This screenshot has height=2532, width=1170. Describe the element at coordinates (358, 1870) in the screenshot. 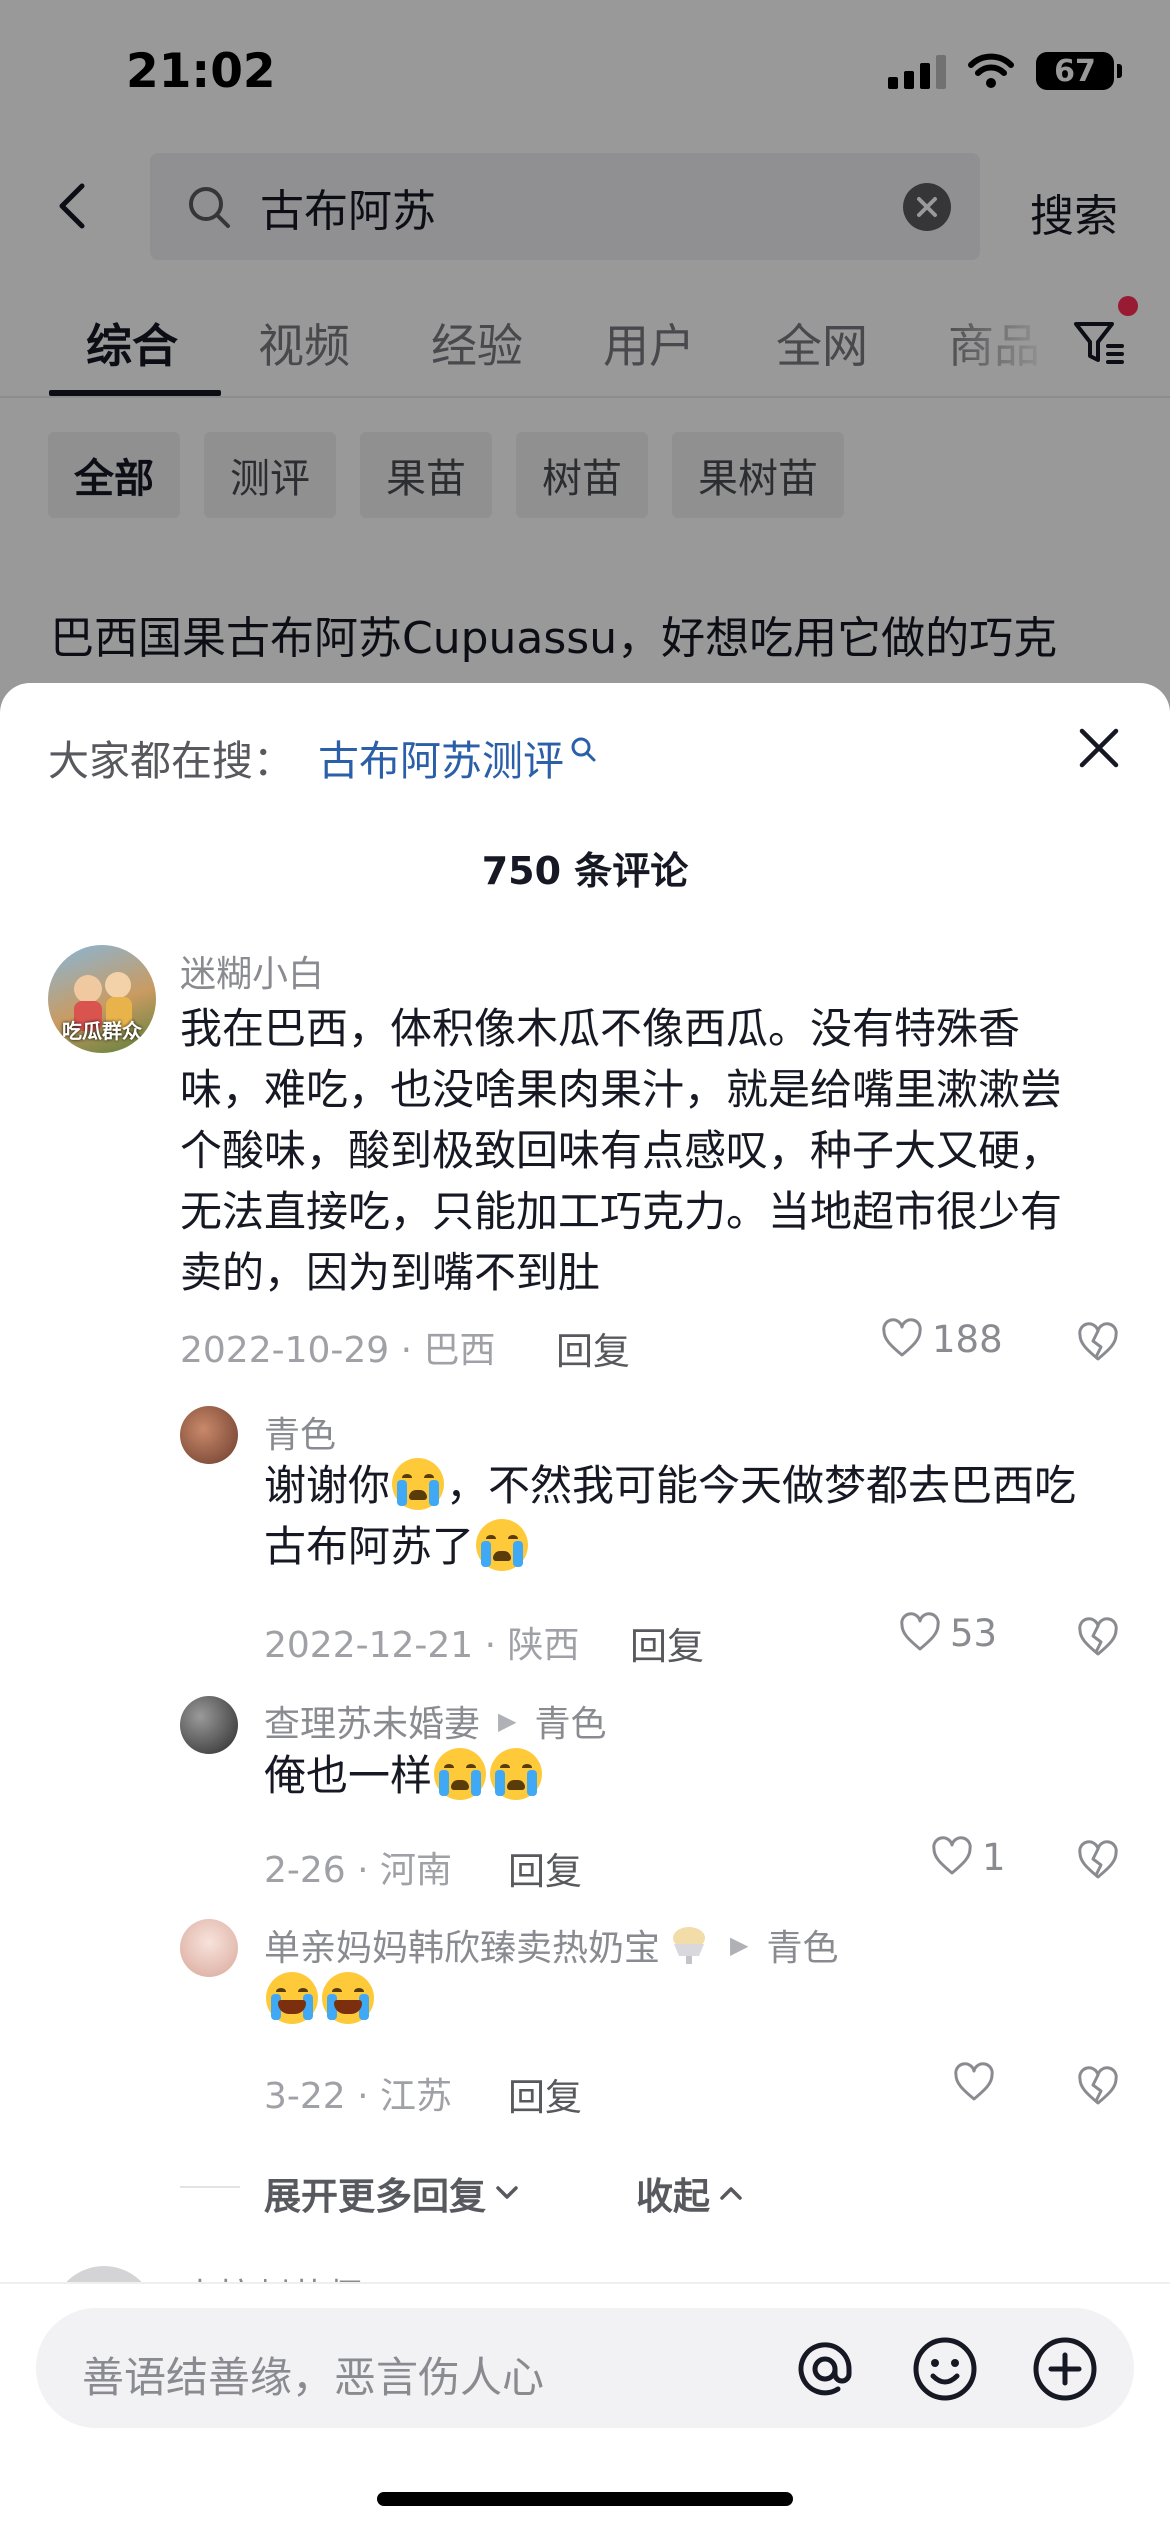

I see `reply-meta: 2-26 · 河南` at that location.